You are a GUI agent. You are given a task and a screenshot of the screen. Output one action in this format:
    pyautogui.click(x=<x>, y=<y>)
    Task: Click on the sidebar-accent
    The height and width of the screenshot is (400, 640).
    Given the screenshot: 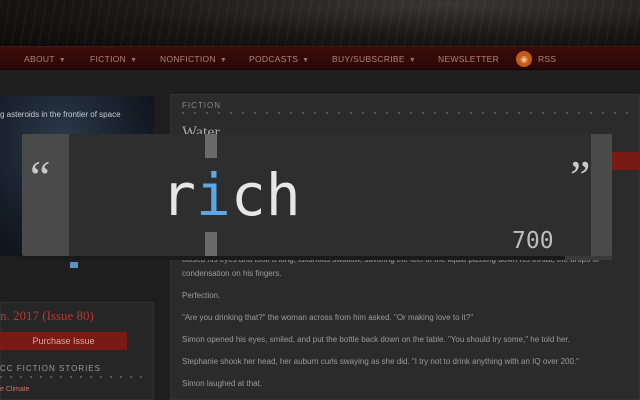 What is the action you would take?
    pyautogui.click(x=74, y=265)
    